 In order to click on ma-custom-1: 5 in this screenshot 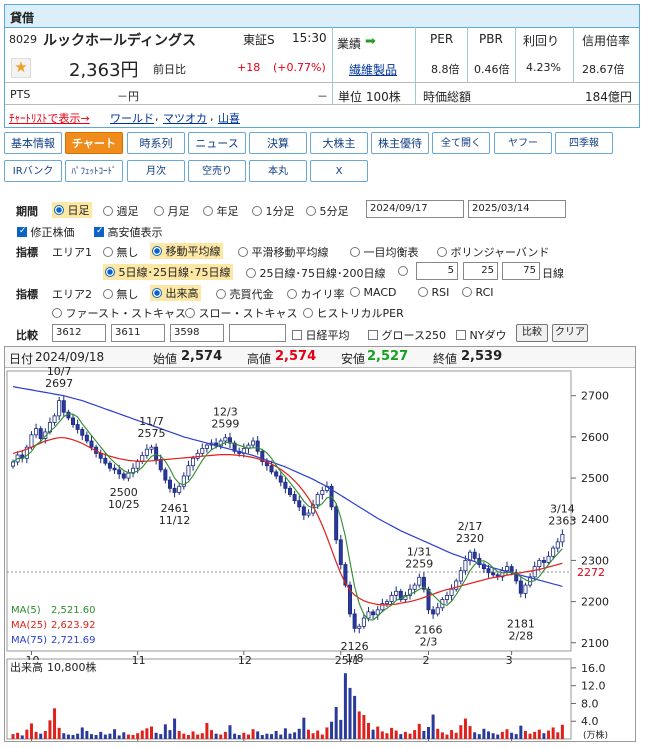, I will do `click(437, 271)`.